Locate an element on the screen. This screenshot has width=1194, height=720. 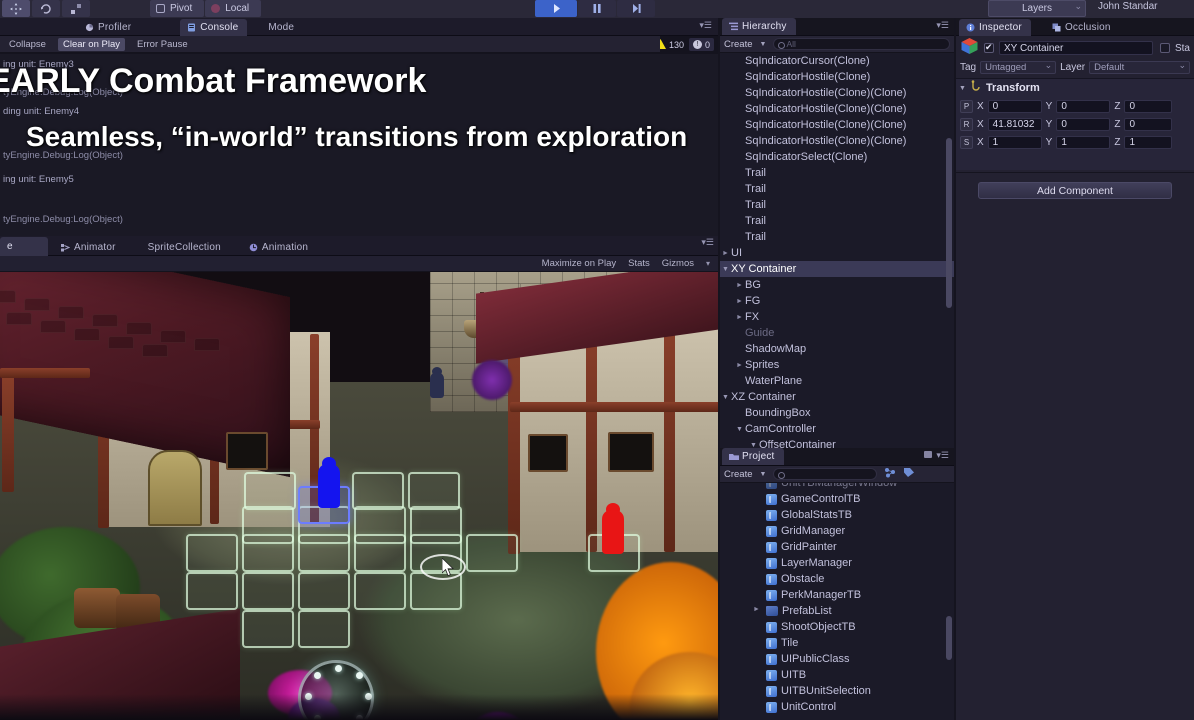
transform-tools-group is located at coordinates (46, 8).